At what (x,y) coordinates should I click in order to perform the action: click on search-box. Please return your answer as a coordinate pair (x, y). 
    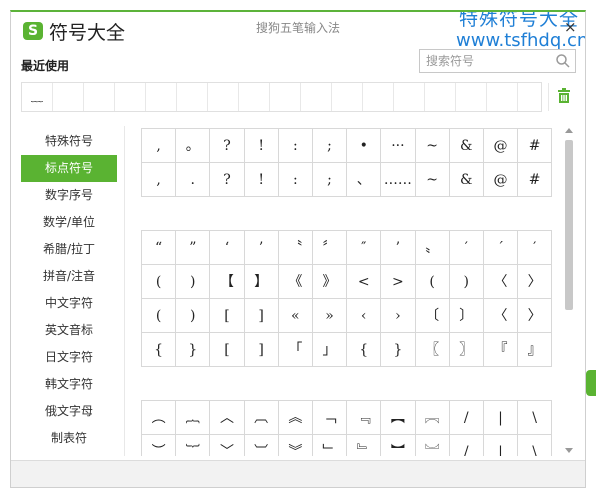
    Looking at the image, I should click on (497, 61).